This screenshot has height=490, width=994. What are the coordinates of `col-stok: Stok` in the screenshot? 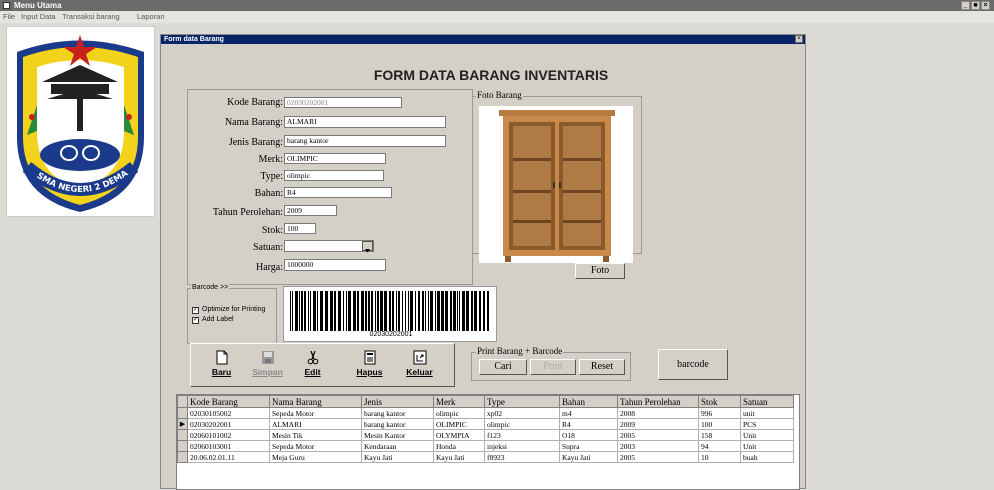 It's located at (719, 401).